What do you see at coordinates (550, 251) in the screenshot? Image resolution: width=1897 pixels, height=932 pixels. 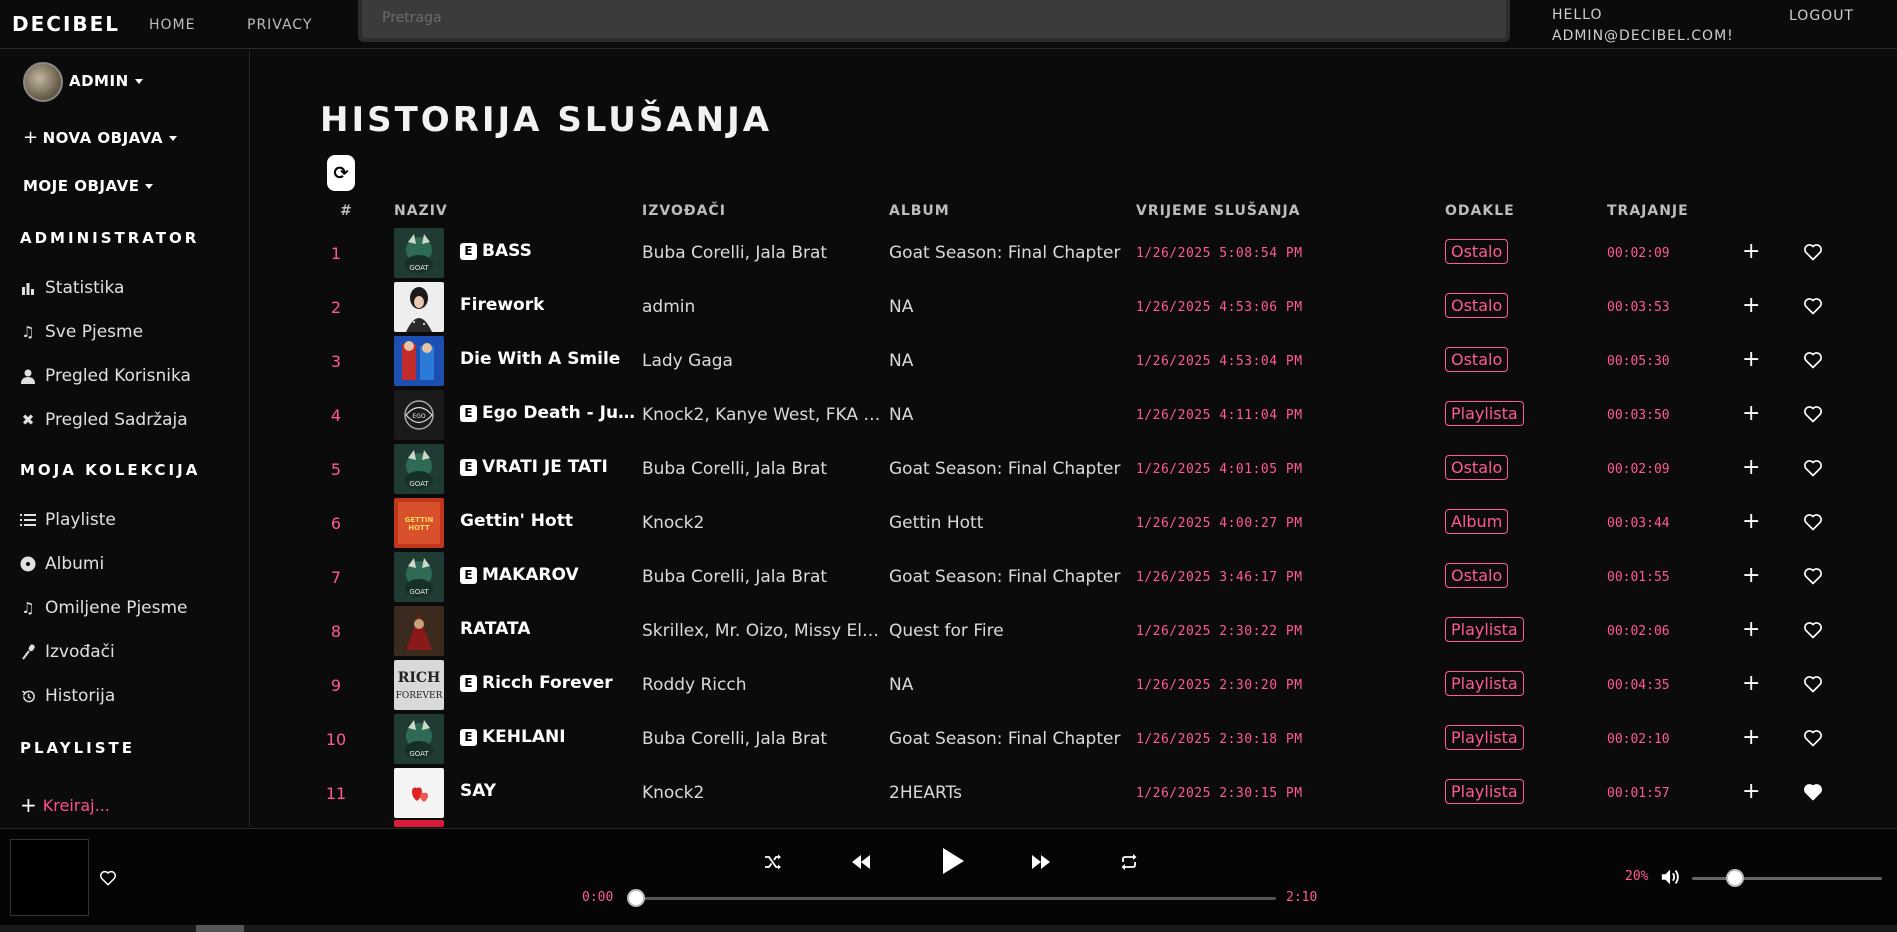 I see `song-title: E BASS` at bounding box center [550, 251].